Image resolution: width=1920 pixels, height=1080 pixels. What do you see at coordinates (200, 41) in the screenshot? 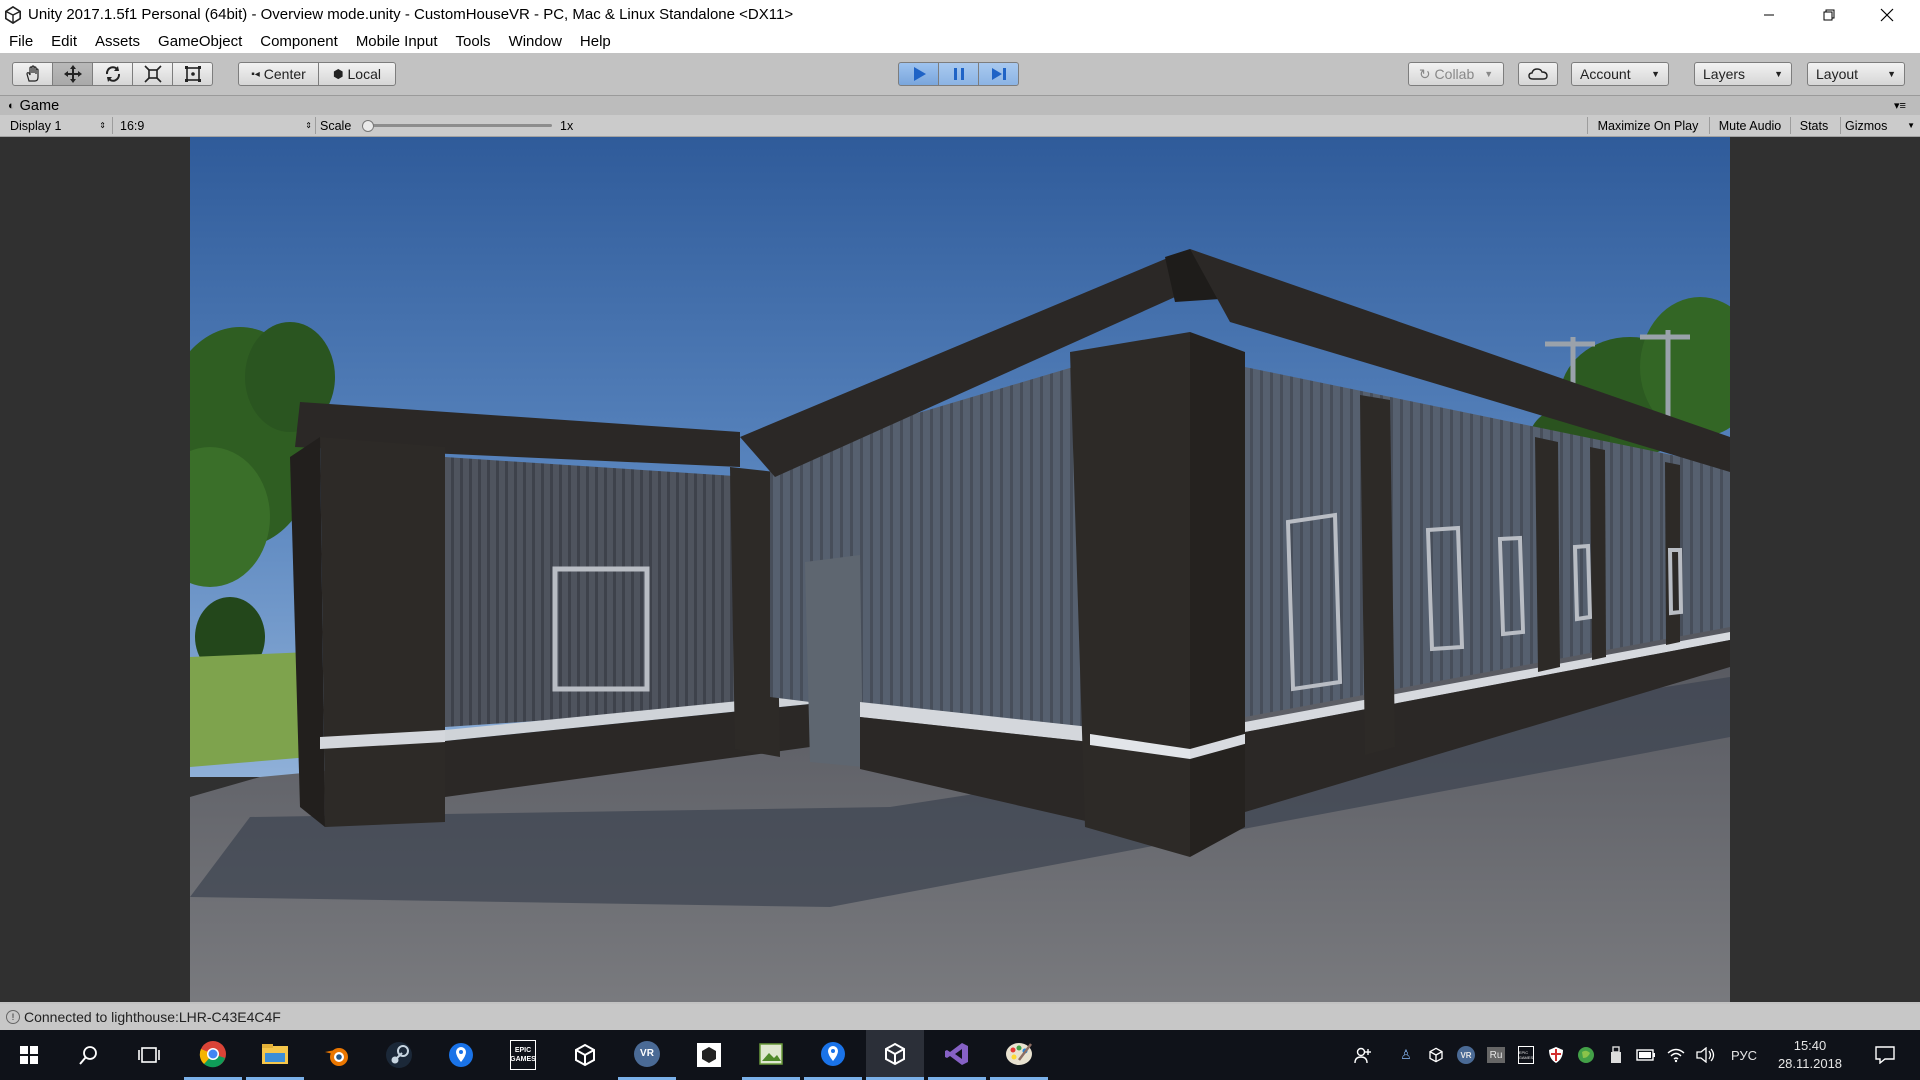
I see `menu-gameobject: GameObject` at bounding box center [200, 41].